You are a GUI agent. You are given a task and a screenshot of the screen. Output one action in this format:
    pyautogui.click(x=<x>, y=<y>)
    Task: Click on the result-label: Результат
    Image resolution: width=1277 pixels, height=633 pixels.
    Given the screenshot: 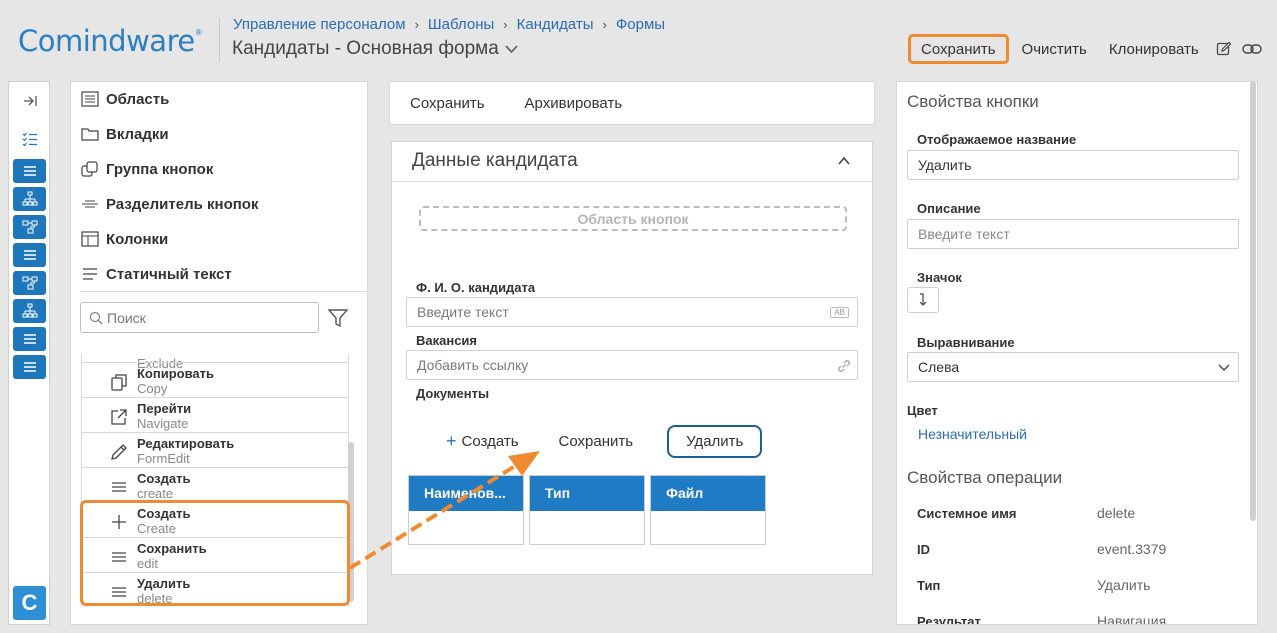 What is the action you would take?
    pyautogui.click(x=949, y=619)
    